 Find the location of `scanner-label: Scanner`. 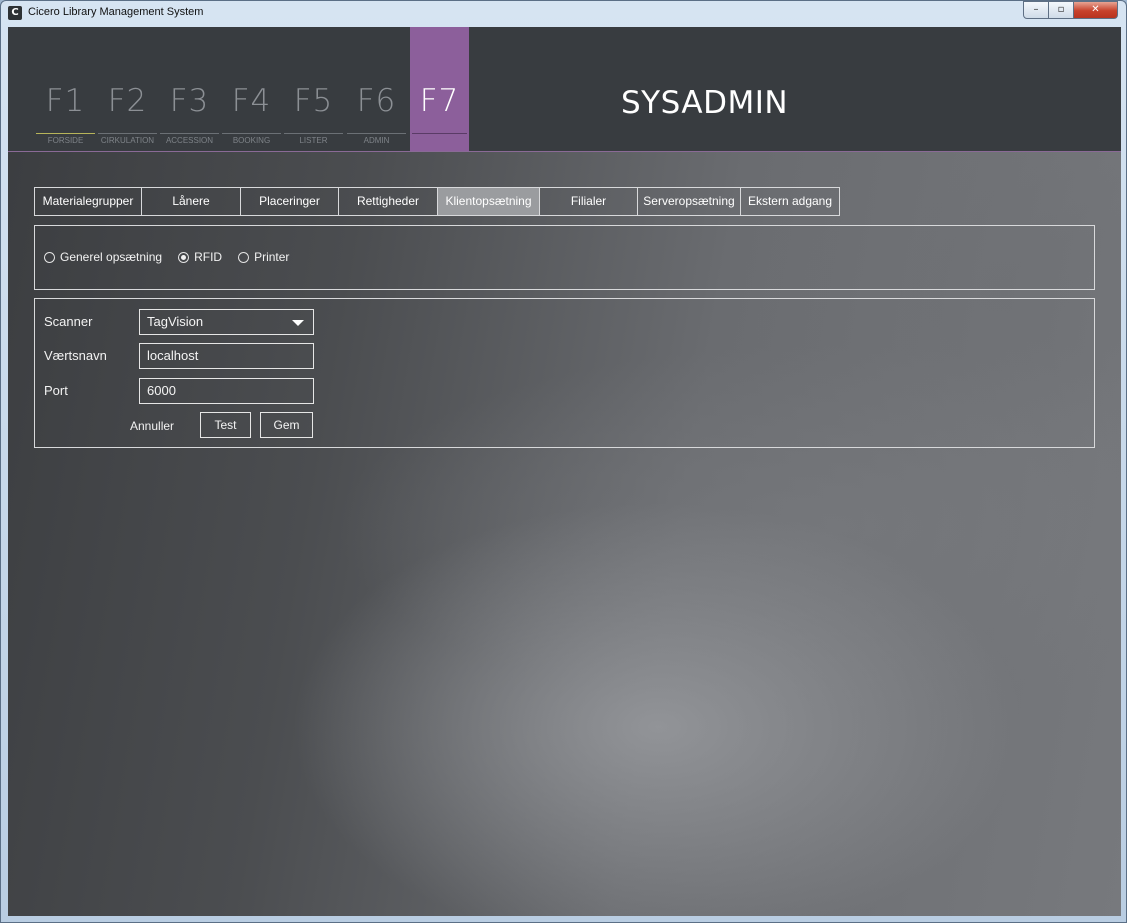

scanner-label: Scanner is located at coordinates (68, 321).